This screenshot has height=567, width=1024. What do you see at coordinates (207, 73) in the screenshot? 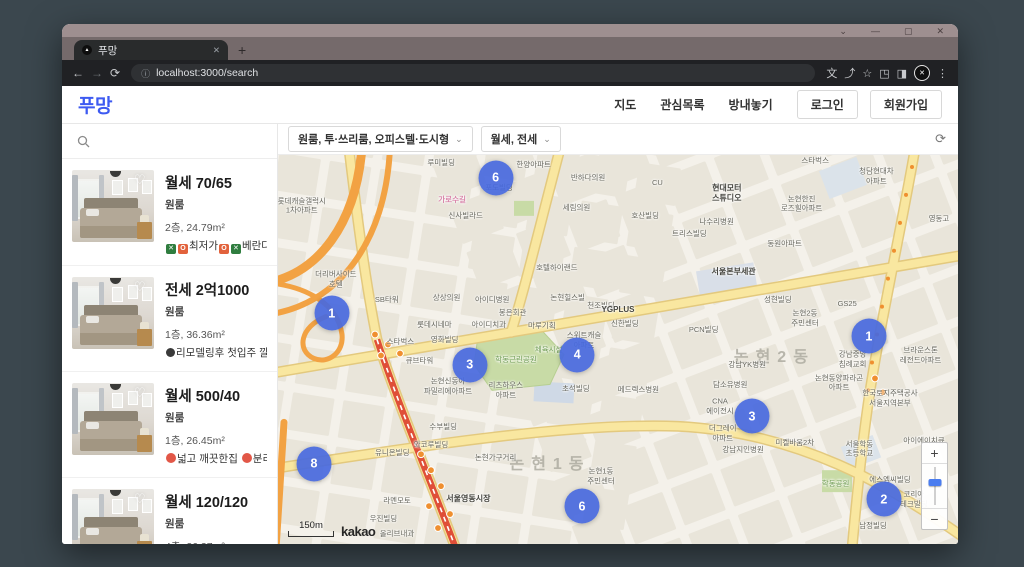
I see `url-text: localhost:3000/search` at bounding box center [207, 73].